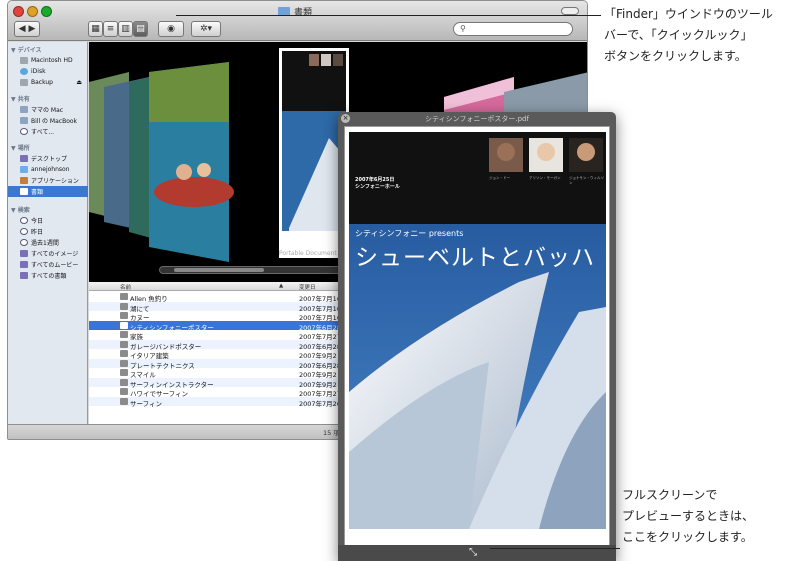 The image size is (804, 561). What do you see at coordinates (20, 147) in the screenshot?
I see `sidebar-section-places: ▼ 場所` at bounding box center [20, 147].